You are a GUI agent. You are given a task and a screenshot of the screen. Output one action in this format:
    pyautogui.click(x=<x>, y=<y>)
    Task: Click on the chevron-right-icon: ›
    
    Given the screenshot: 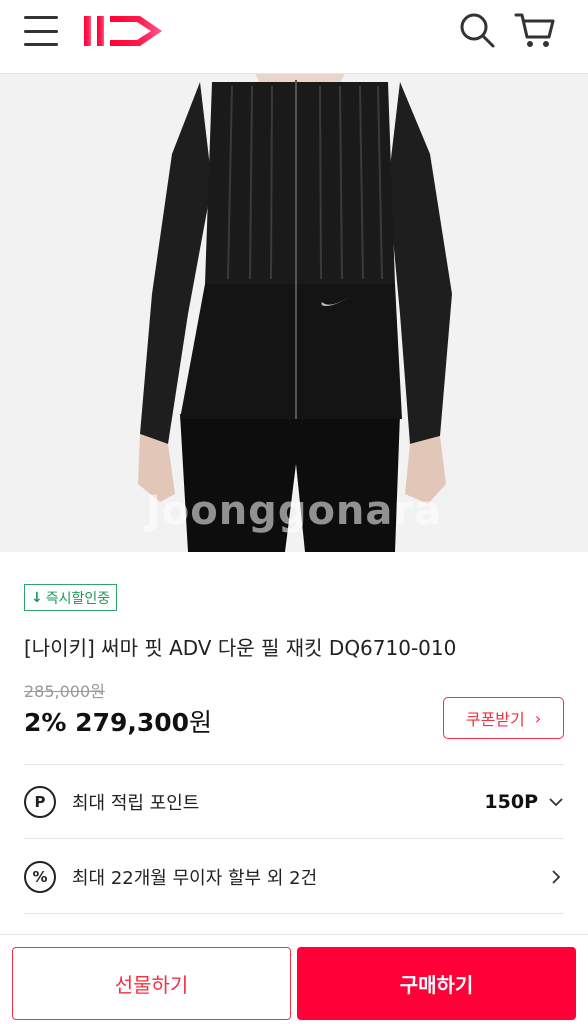 What is the action you would take?
    pyautogui.click(x=538, y=718)
    